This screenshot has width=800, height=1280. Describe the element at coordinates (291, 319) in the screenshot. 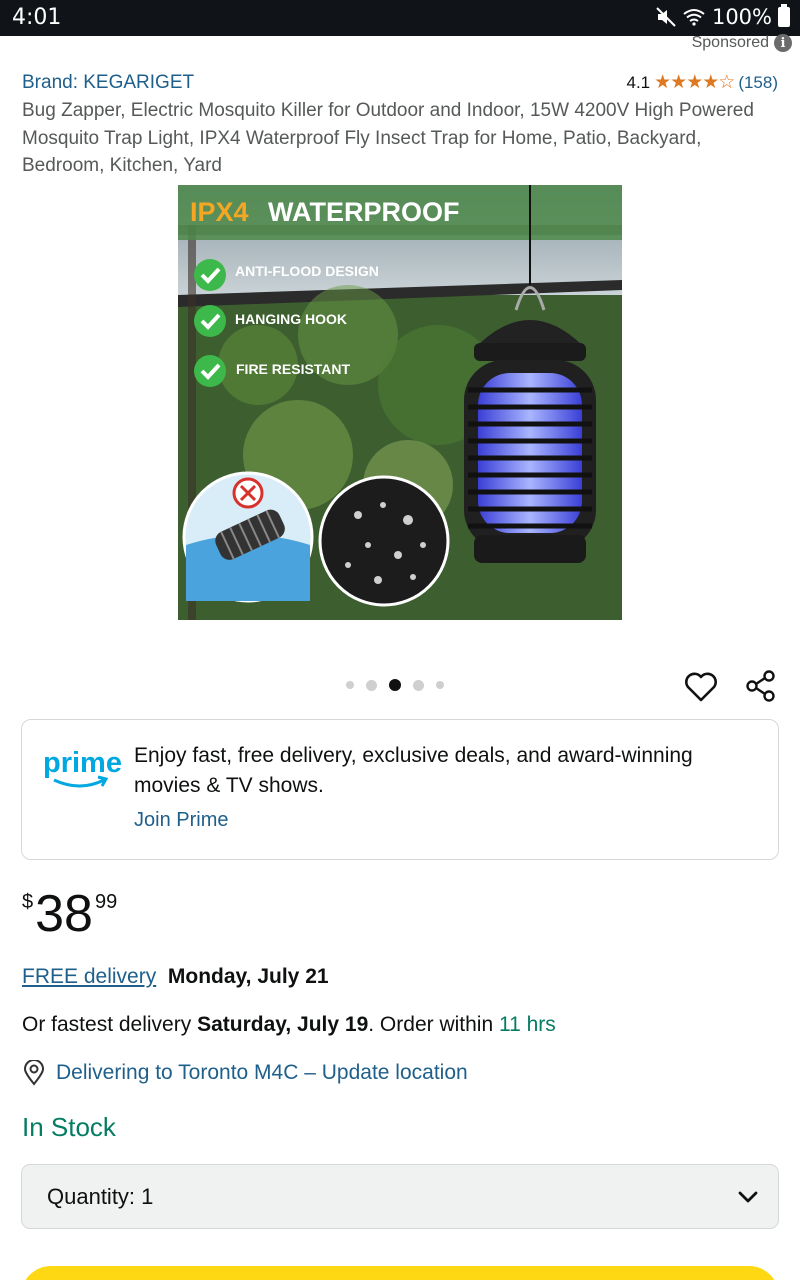

I see `feature-item: HANGING HOOK` at that location.